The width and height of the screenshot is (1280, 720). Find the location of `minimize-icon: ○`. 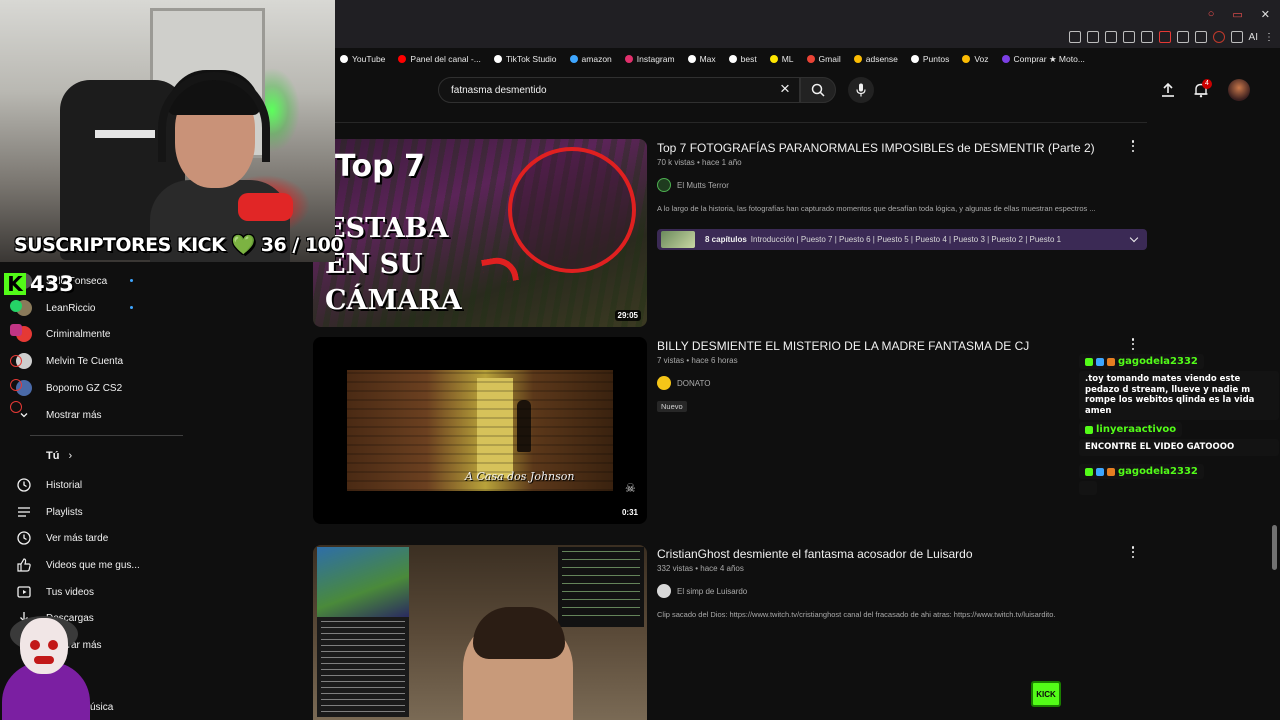

minimize-icon: ○ is located at coordinates (1211, 14).